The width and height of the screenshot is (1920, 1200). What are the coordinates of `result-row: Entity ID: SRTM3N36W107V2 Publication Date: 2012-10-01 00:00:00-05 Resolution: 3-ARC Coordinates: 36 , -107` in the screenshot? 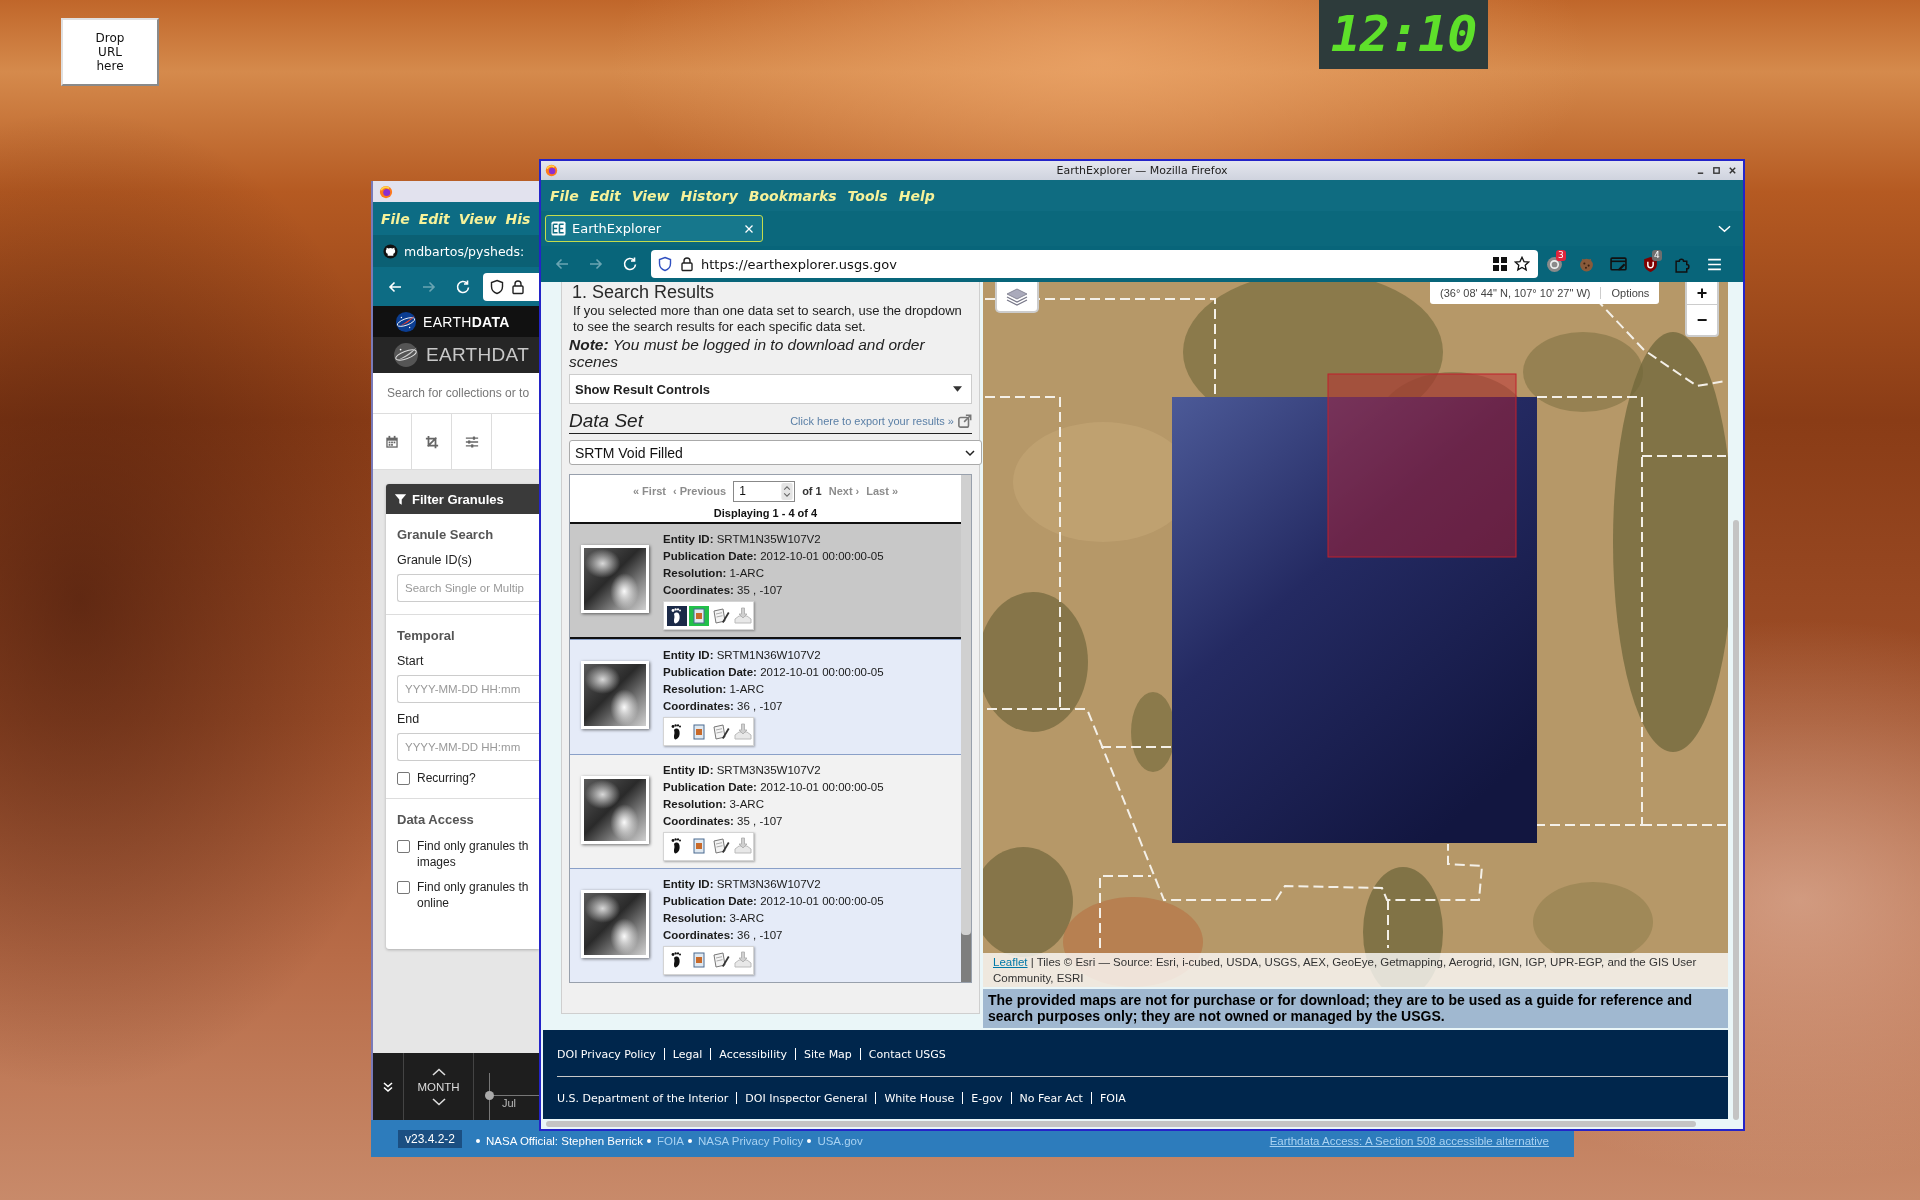 It's located at (765, 924).